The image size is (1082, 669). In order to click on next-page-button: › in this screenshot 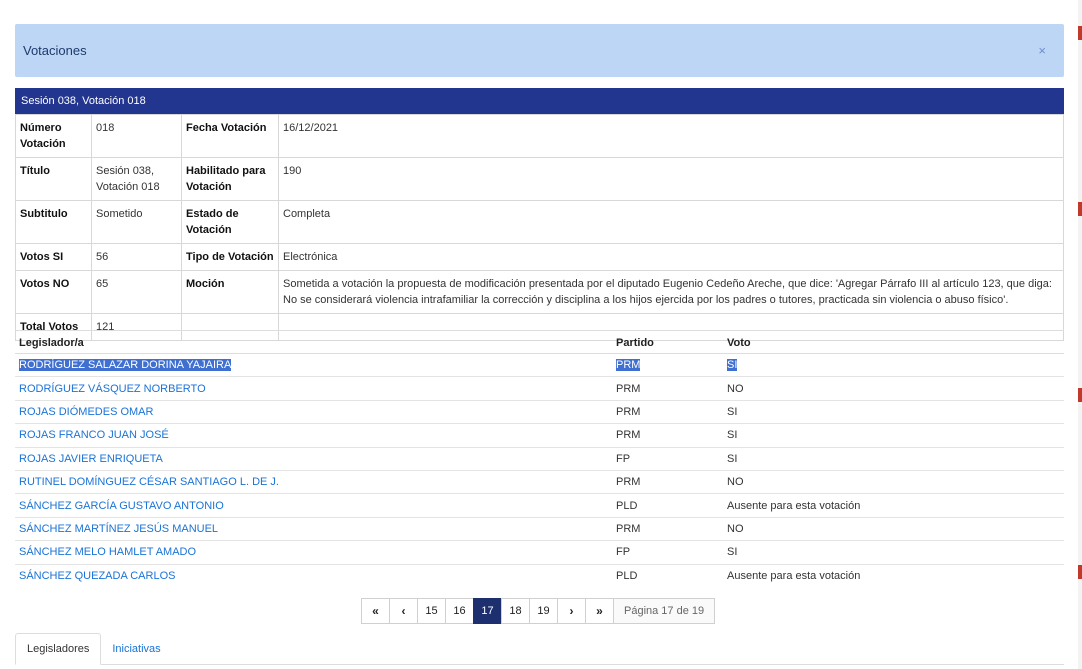, I will do `click(571, 611)`.